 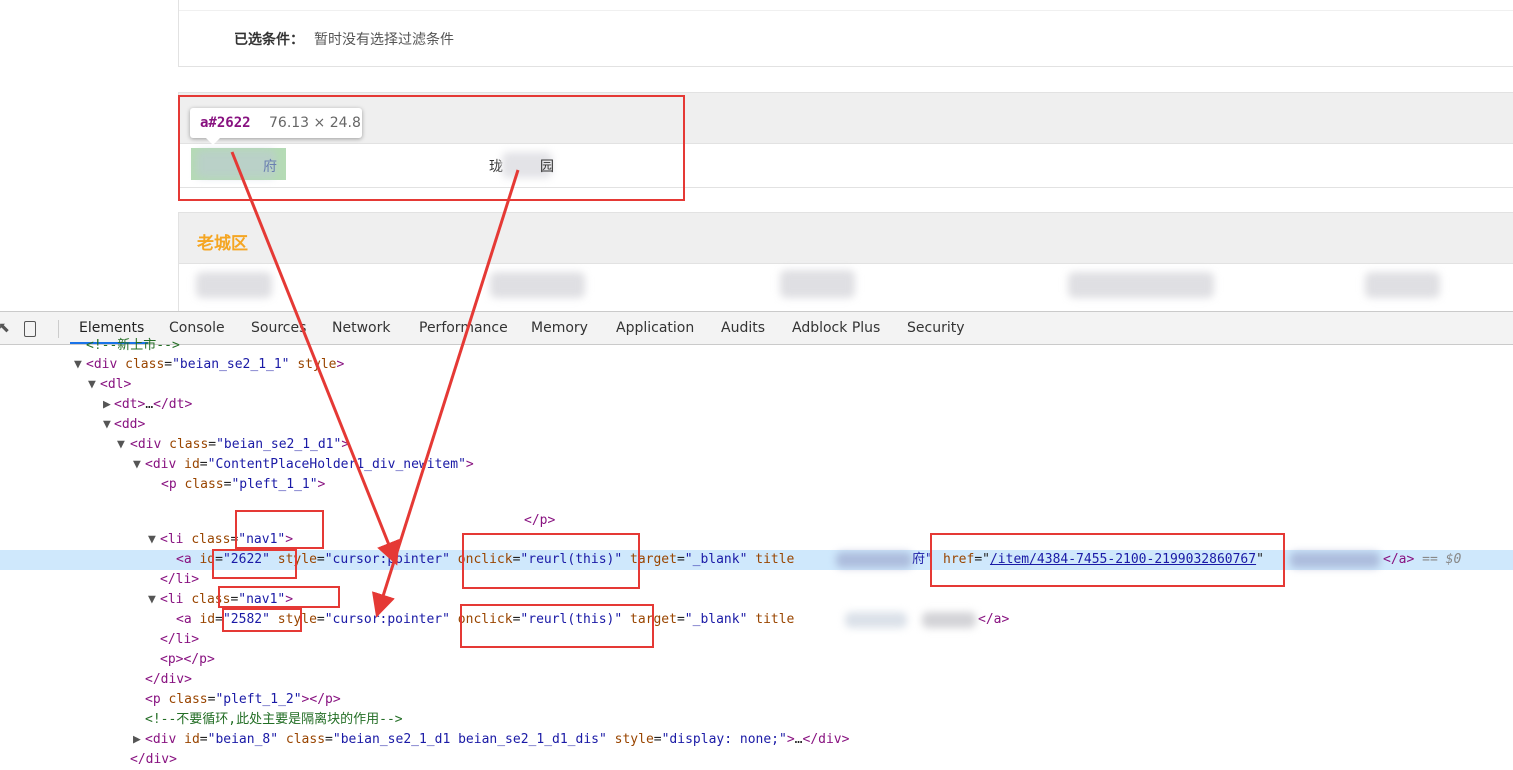 What do you see at coordinates (279, 444) in the screenshot?
I see `dom-value: "beian_se2_1_d1"` at bounding box center [279, 444].